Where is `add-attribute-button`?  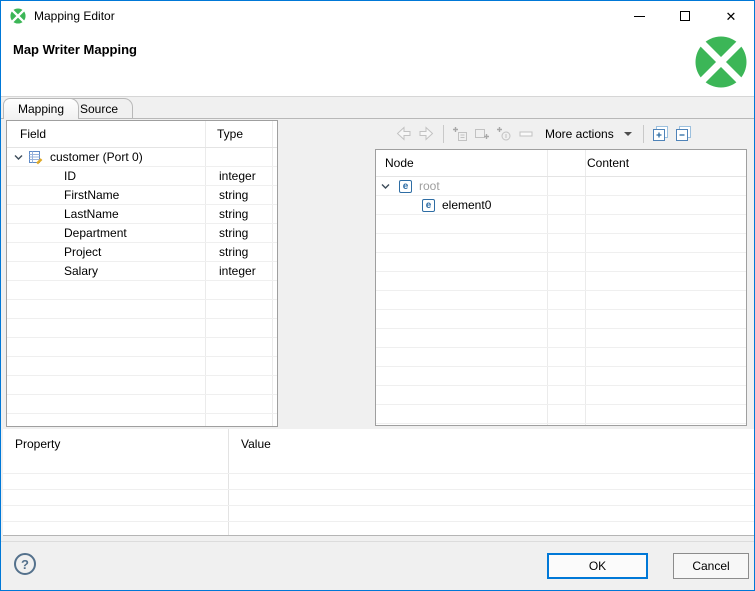
add-attribute-button is located at coordinates (504, 134).